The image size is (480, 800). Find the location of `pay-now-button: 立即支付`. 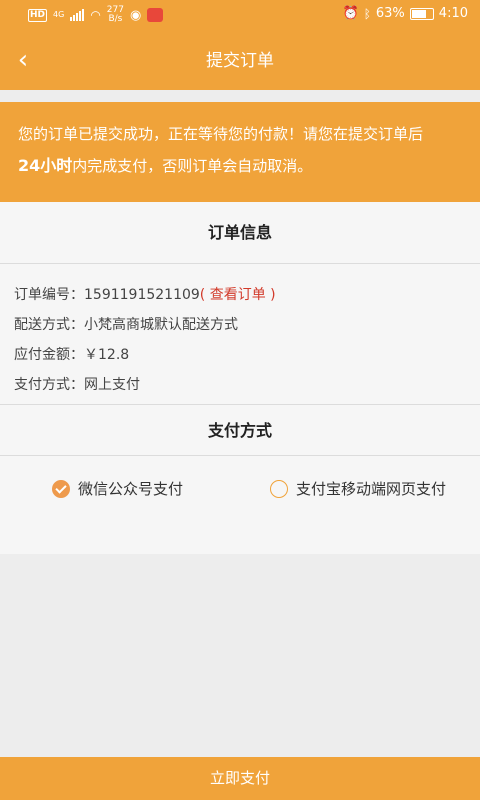

pay-now-button: 立即支付 is located at coordinates (240, 778).